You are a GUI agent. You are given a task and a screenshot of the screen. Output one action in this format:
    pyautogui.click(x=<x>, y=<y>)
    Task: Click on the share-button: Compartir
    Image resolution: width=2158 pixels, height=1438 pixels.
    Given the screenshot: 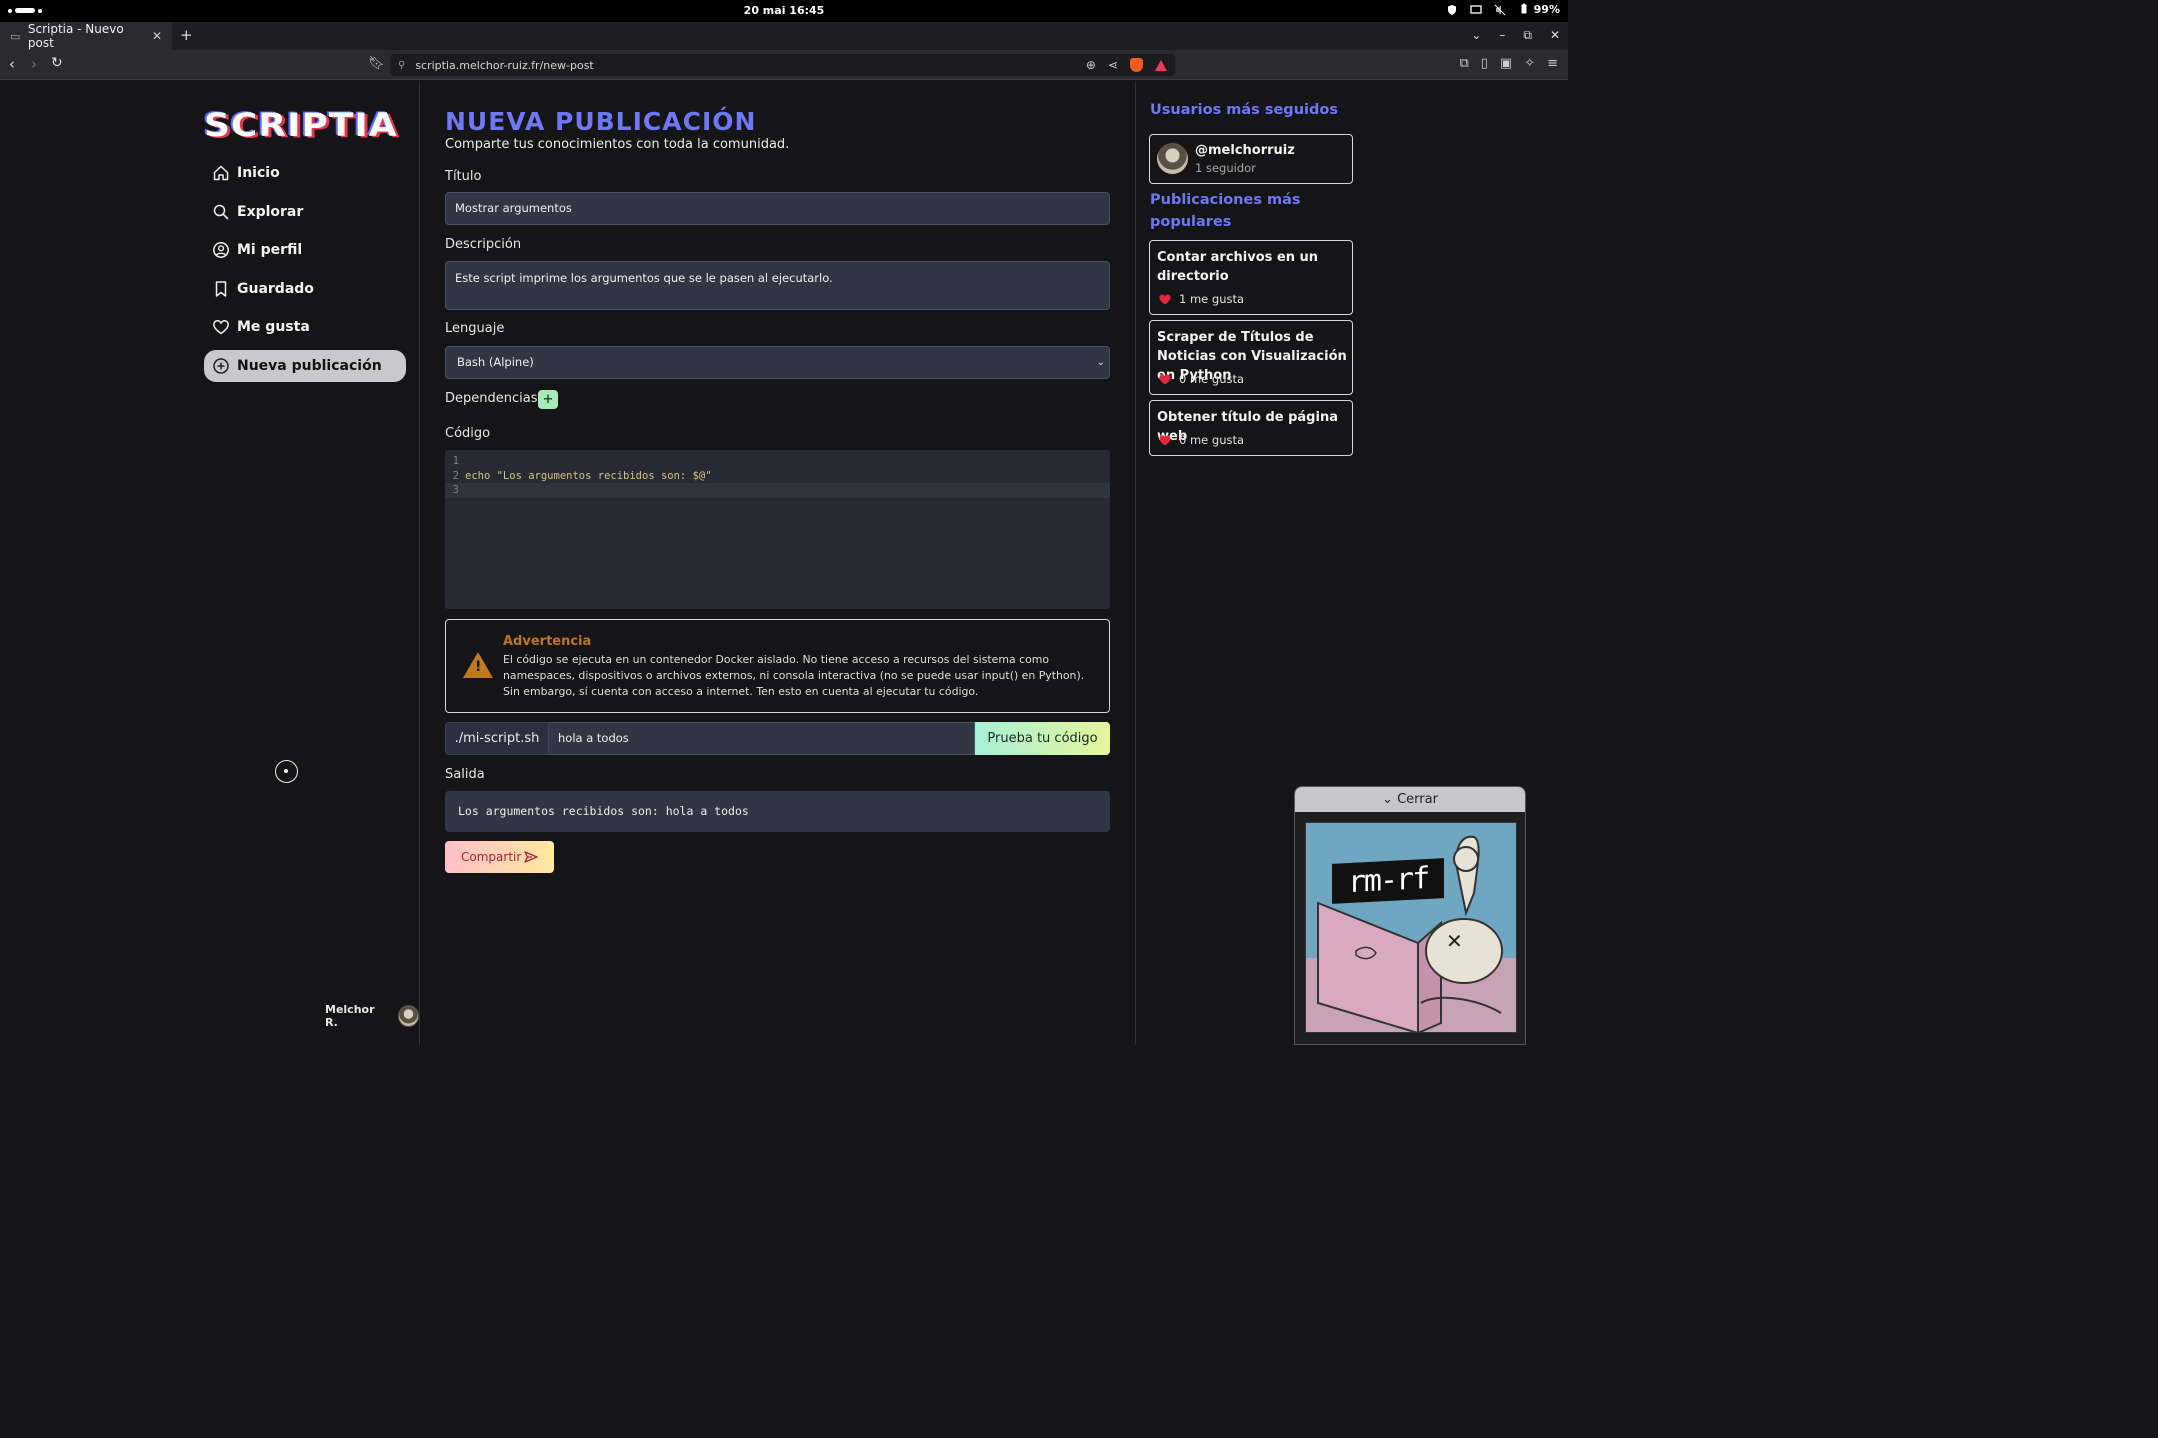 What is the action you would take?
    pyautogui.click(x=499, y=857)
    